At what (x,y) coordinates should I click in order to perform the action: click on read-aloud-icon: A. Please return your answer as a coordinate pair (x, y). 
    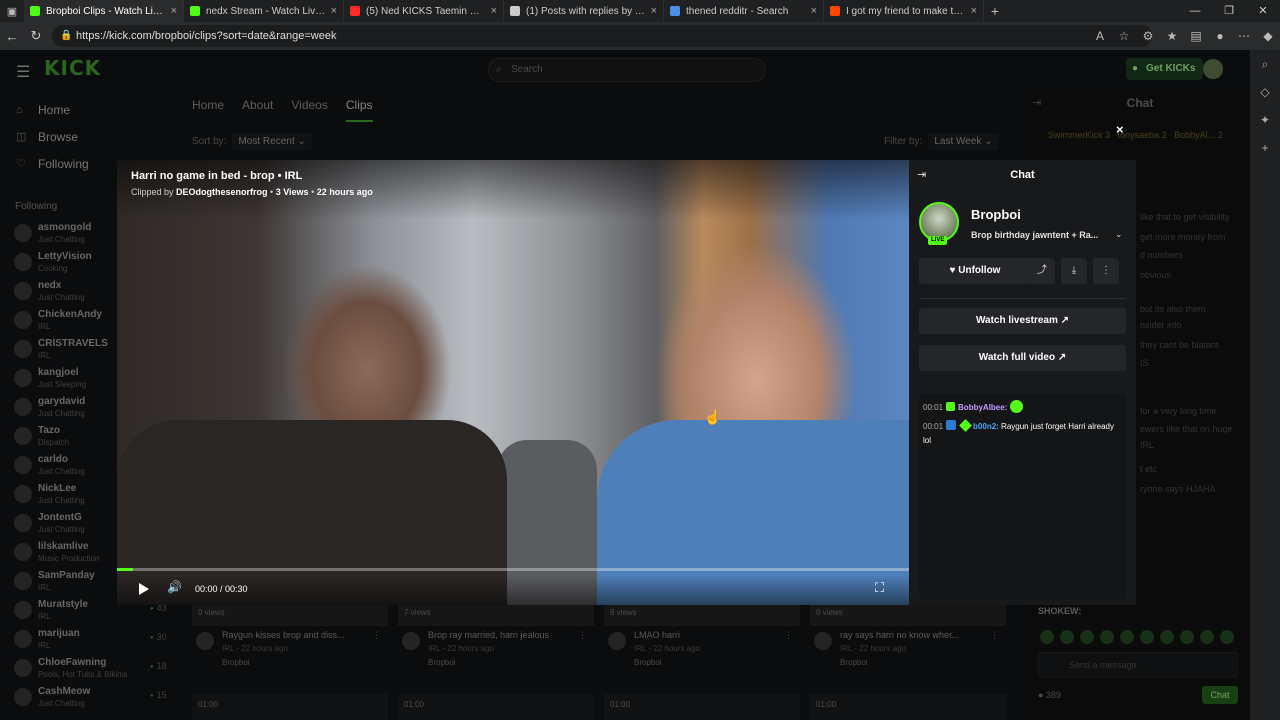
    Looking at the image, I should click on (1100, 36).